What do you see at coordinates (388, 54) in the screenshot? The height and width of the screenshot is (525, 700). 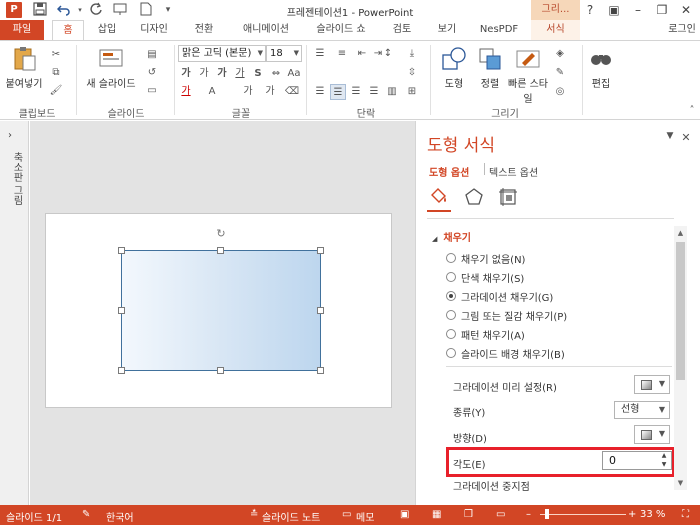 I see `line-spacing-icon: ↕` at bounding box center [388, 54].